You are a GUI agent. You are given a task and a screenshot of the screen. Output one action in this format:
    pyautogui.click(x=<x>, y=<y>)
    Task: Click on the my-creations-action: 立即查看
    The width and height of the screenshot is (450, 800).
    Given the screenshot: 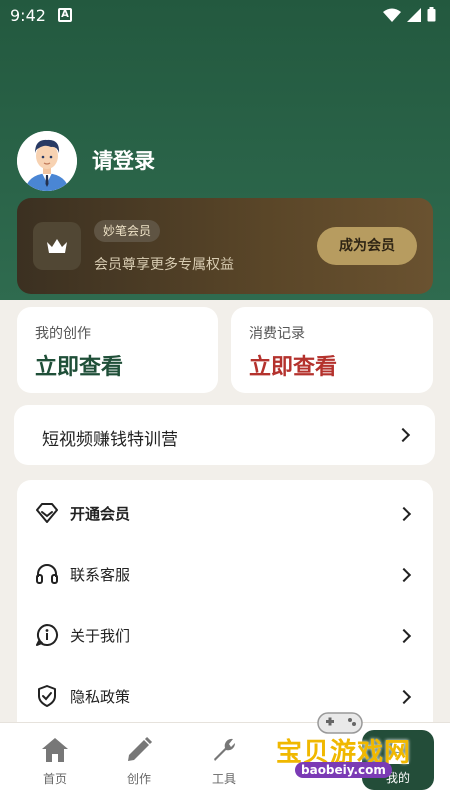 What is the action you would take?
    pyautogui.click(x=79, y=367)
    